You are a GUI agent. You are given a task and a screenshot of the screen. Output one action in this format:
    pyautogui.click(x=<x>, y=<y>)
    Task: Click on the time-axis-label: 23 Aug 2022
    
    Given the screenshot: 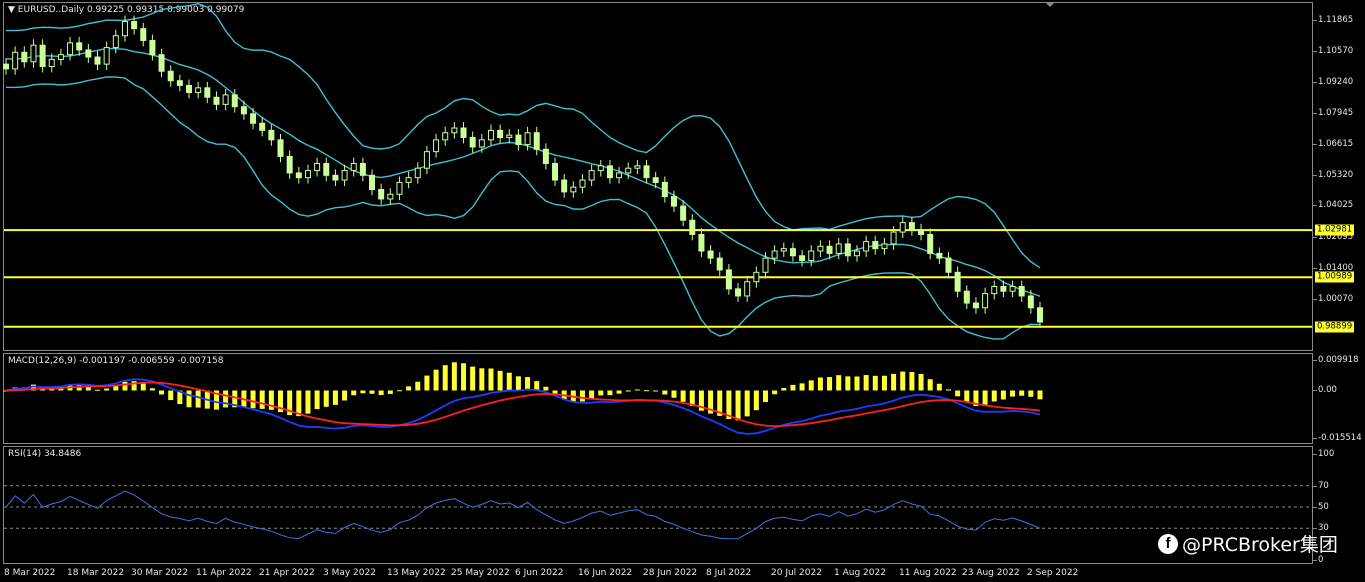 What is the action you would take?
    pyautogui.click(x=991, y=573)
    